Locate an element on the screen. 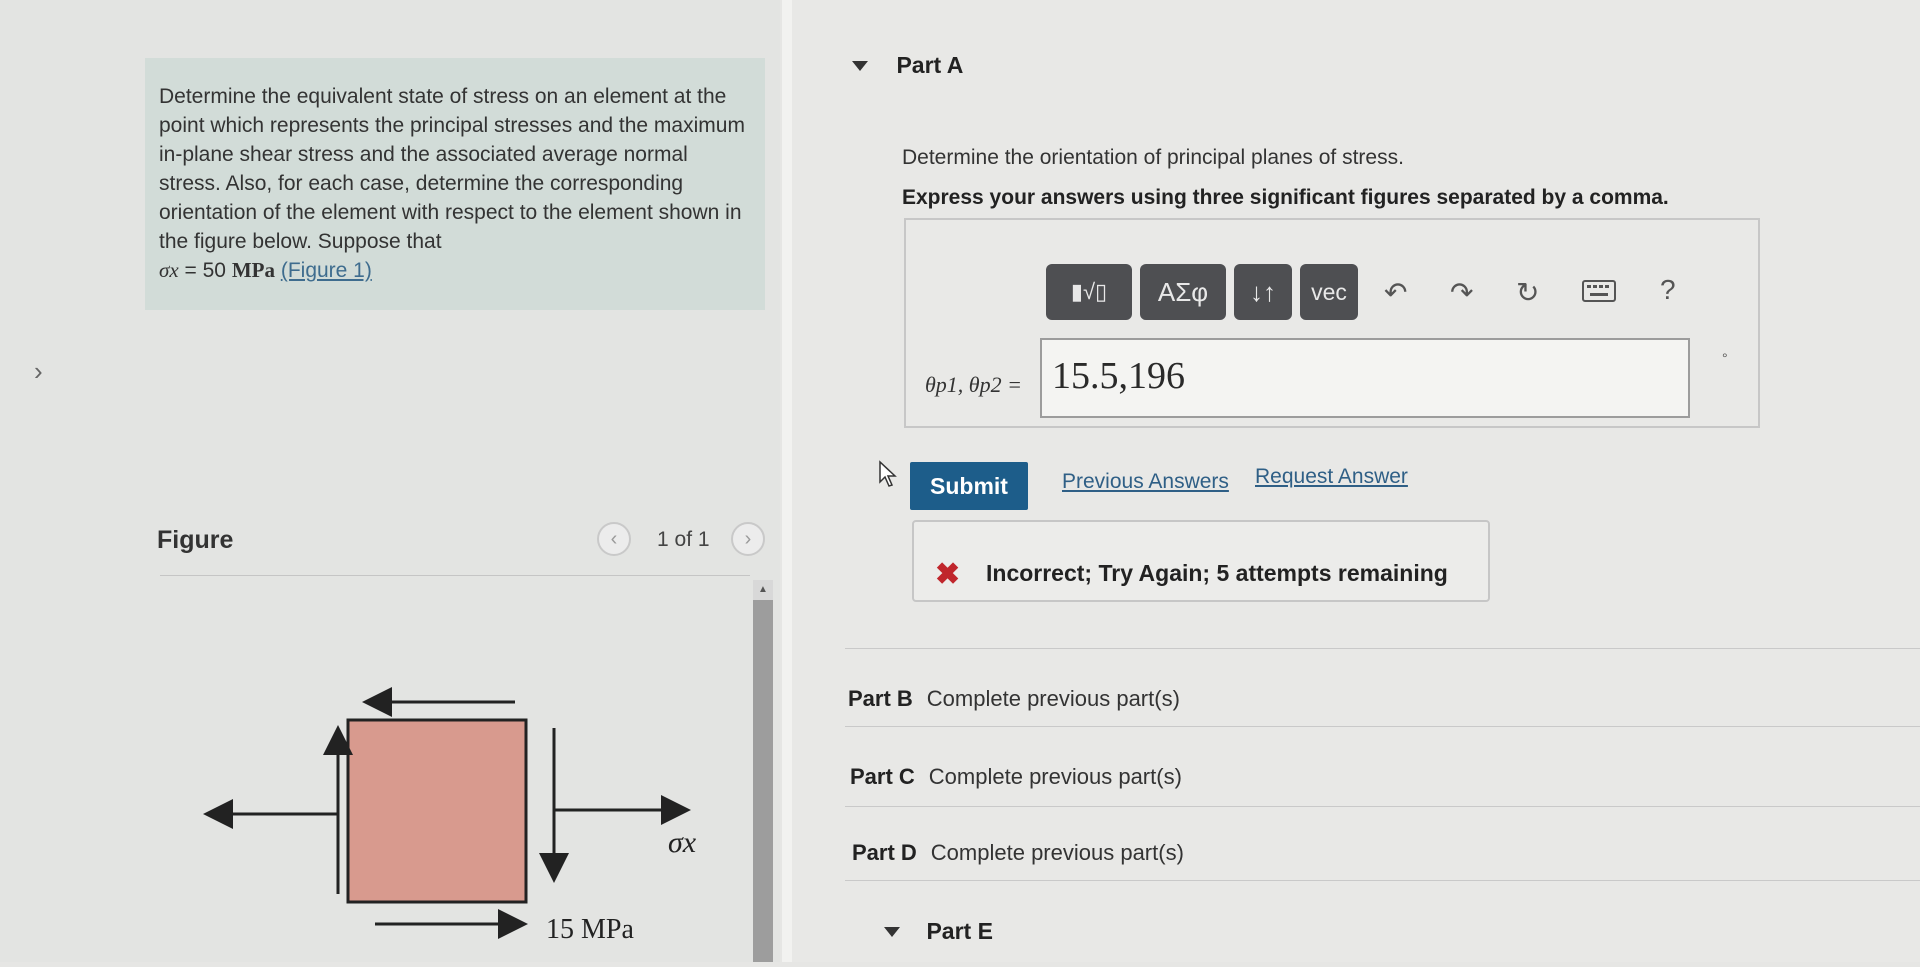 This screenshot has height=967, width=1920. part-e-label: Part E is located at coordinates (959, 931).